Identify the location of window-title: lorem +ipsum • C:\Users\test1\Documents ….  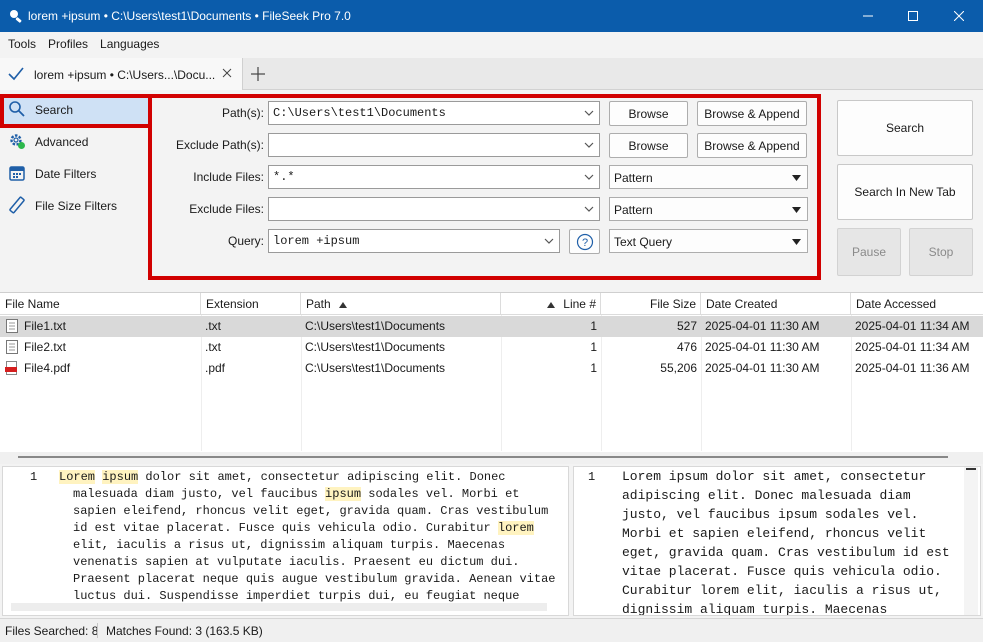
(189, 16).